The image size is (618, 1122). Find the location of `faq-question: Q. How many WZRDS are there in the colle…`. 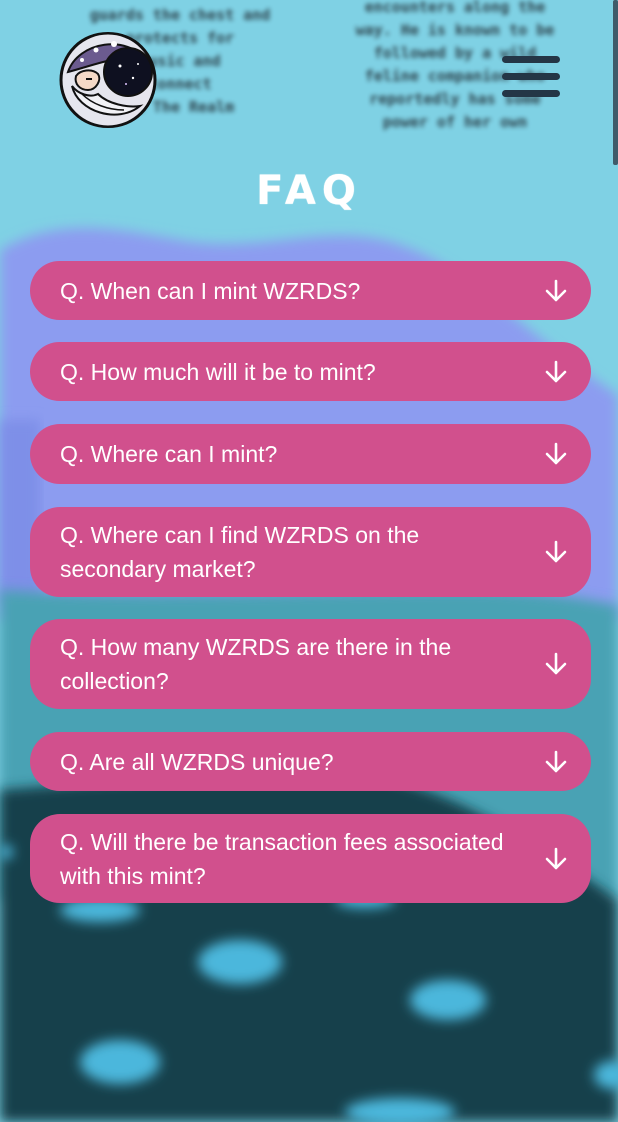

faq-question: Q. How many WZRDS are there in the colle… is located at coordinates (256, 664).